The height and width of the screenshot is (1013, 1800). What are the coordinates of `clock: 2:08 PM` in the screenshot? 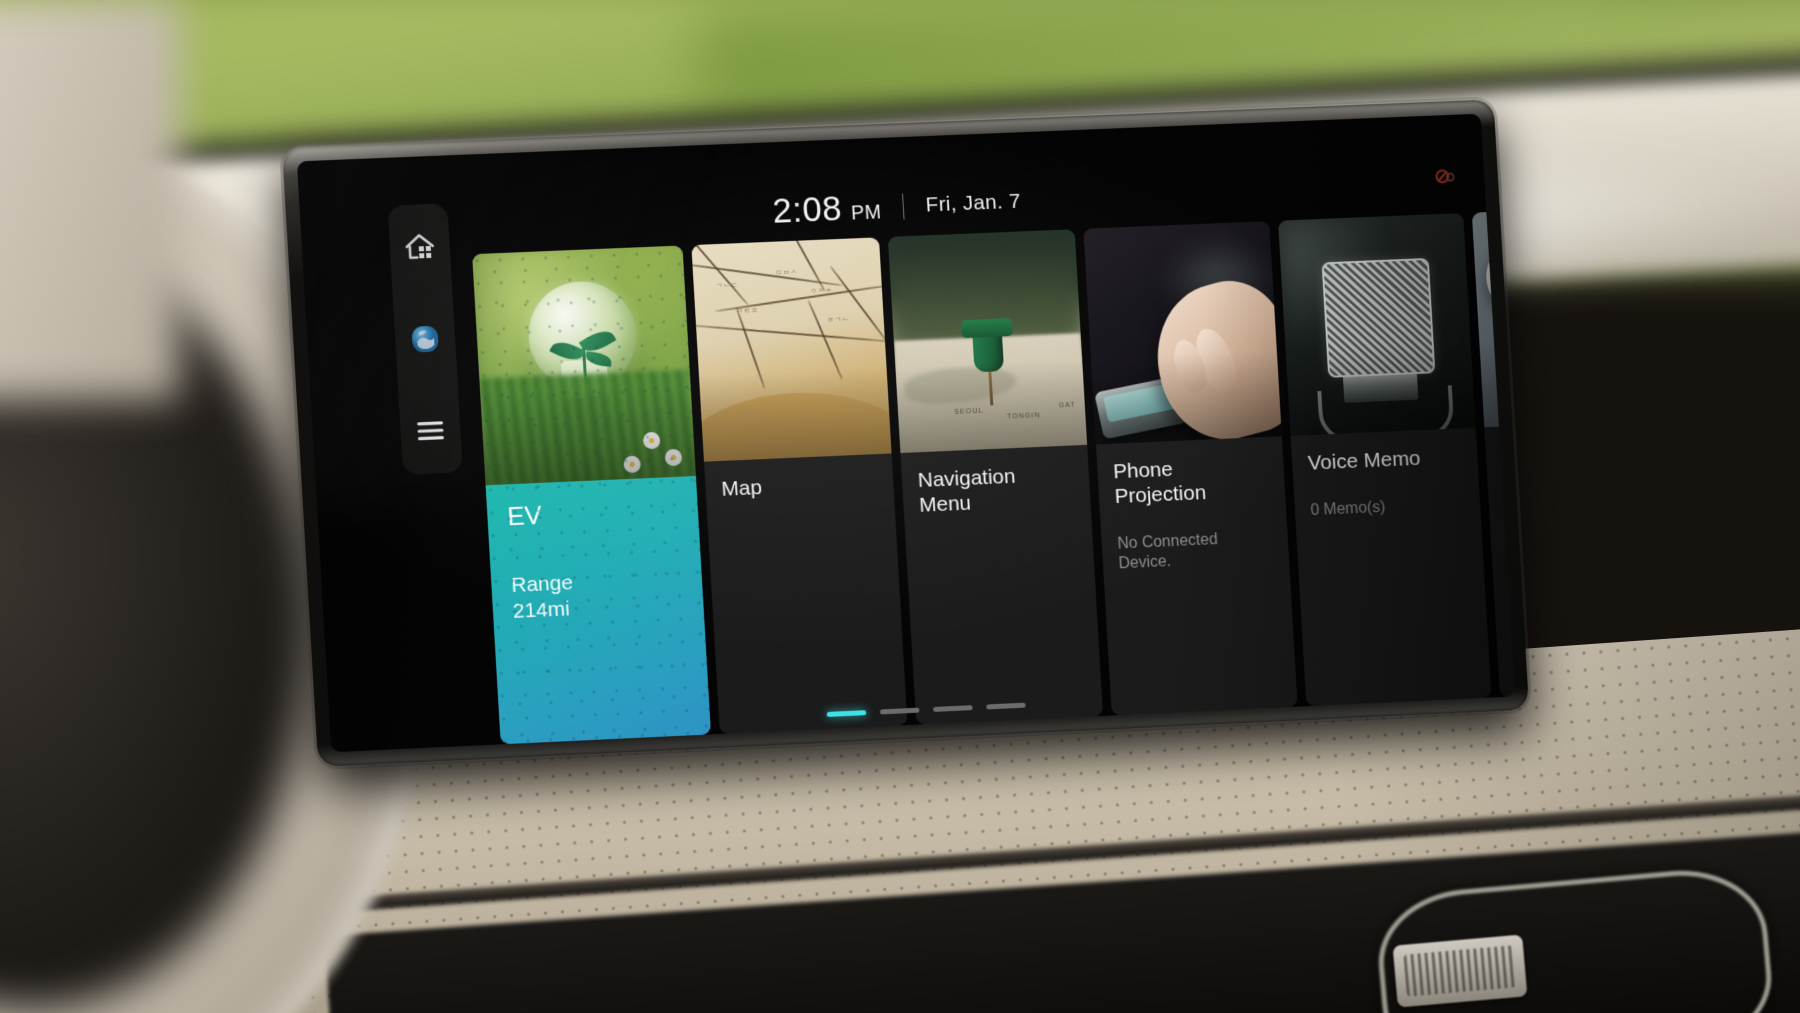 It's located at (826, 210).